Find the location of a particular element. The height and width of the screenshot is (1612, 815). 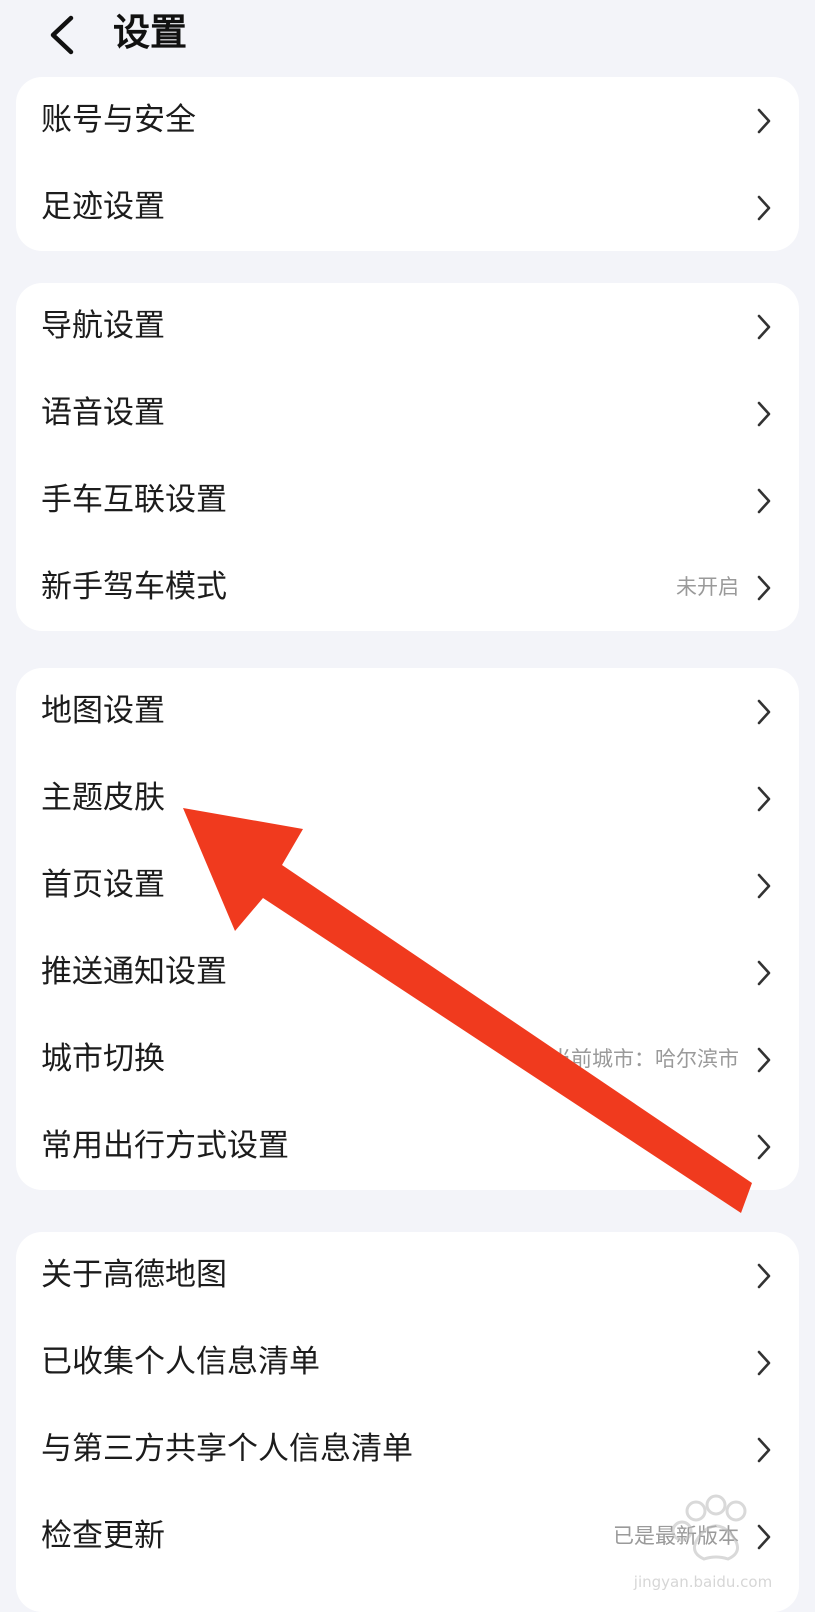

settings-item-label: 推送通知设置 is located at coordinates (134, 972).